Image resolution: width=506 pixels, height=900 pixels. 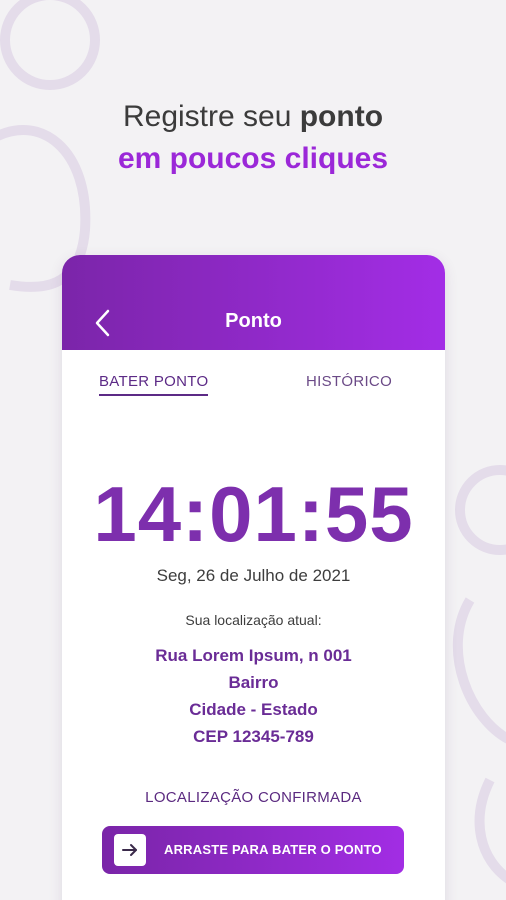 I want to click on location-status: LOCALIZAÇÃO CONFIRMADA, so click(x=253, y=797).